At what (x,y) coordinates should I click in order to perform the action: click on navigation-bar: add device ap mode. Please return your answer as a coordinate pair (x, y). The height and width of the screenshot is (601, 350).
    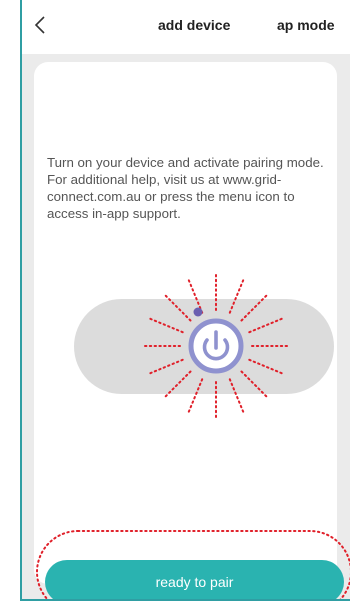
    Looking at the image, I should click on (186, 27).